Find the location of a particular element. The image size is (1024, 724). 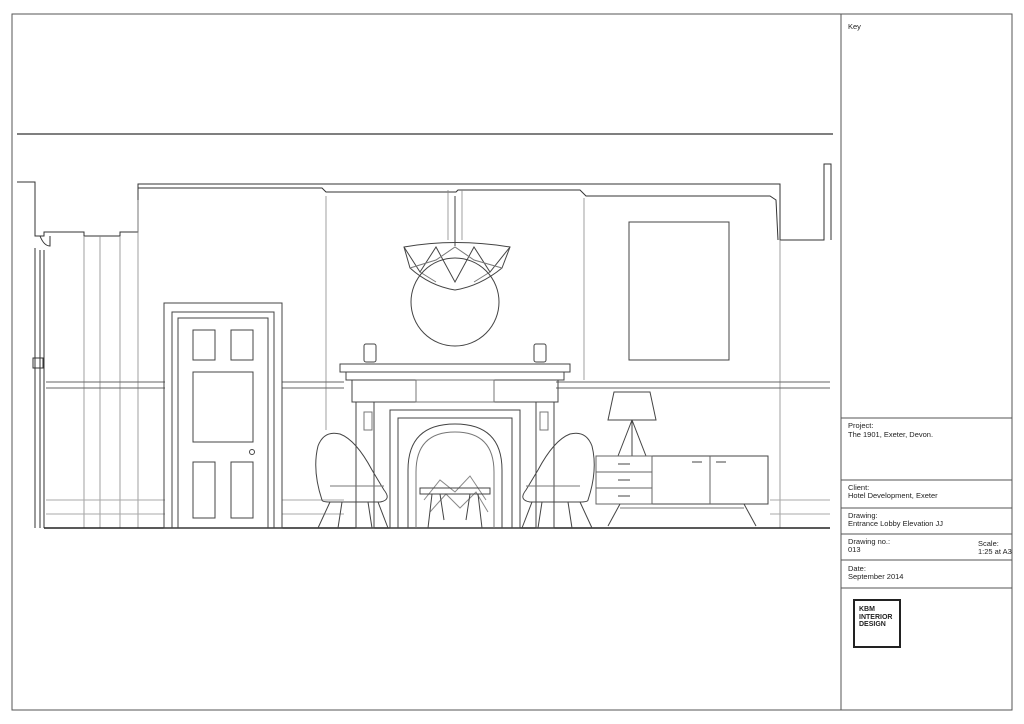

table-lamp is located at coordinates (632, 424).